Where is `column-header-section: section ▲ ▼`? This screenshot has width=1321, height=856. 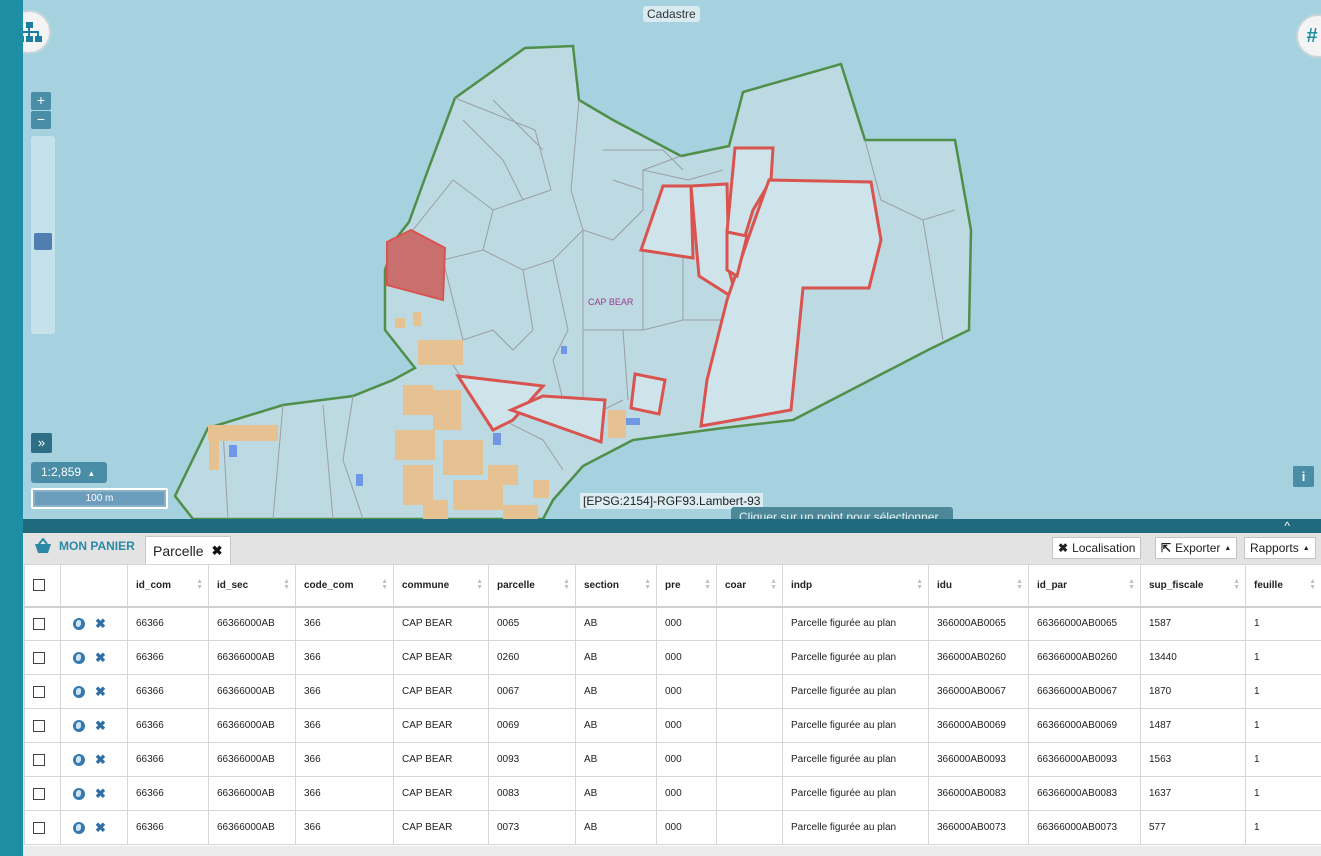 column-header-section: section ▲ ▼ is located at coordinates (616, 586).